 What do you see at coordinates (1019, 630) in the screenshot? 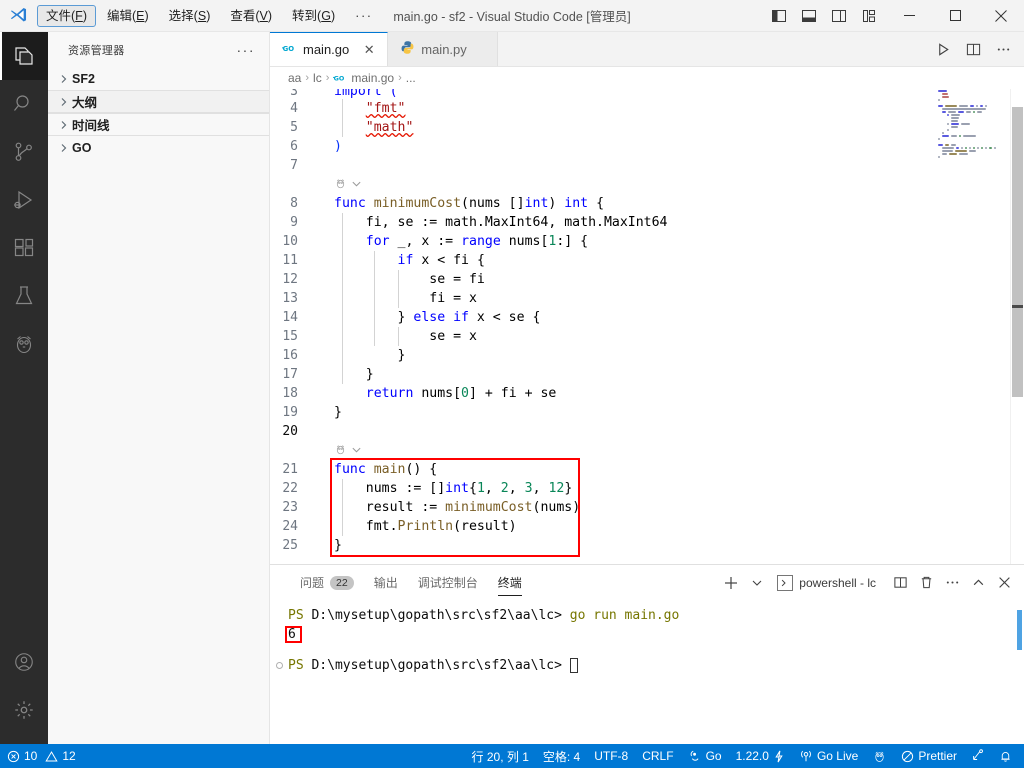
I see `terminal-scrollbar` at bounding box center [1019, 630].